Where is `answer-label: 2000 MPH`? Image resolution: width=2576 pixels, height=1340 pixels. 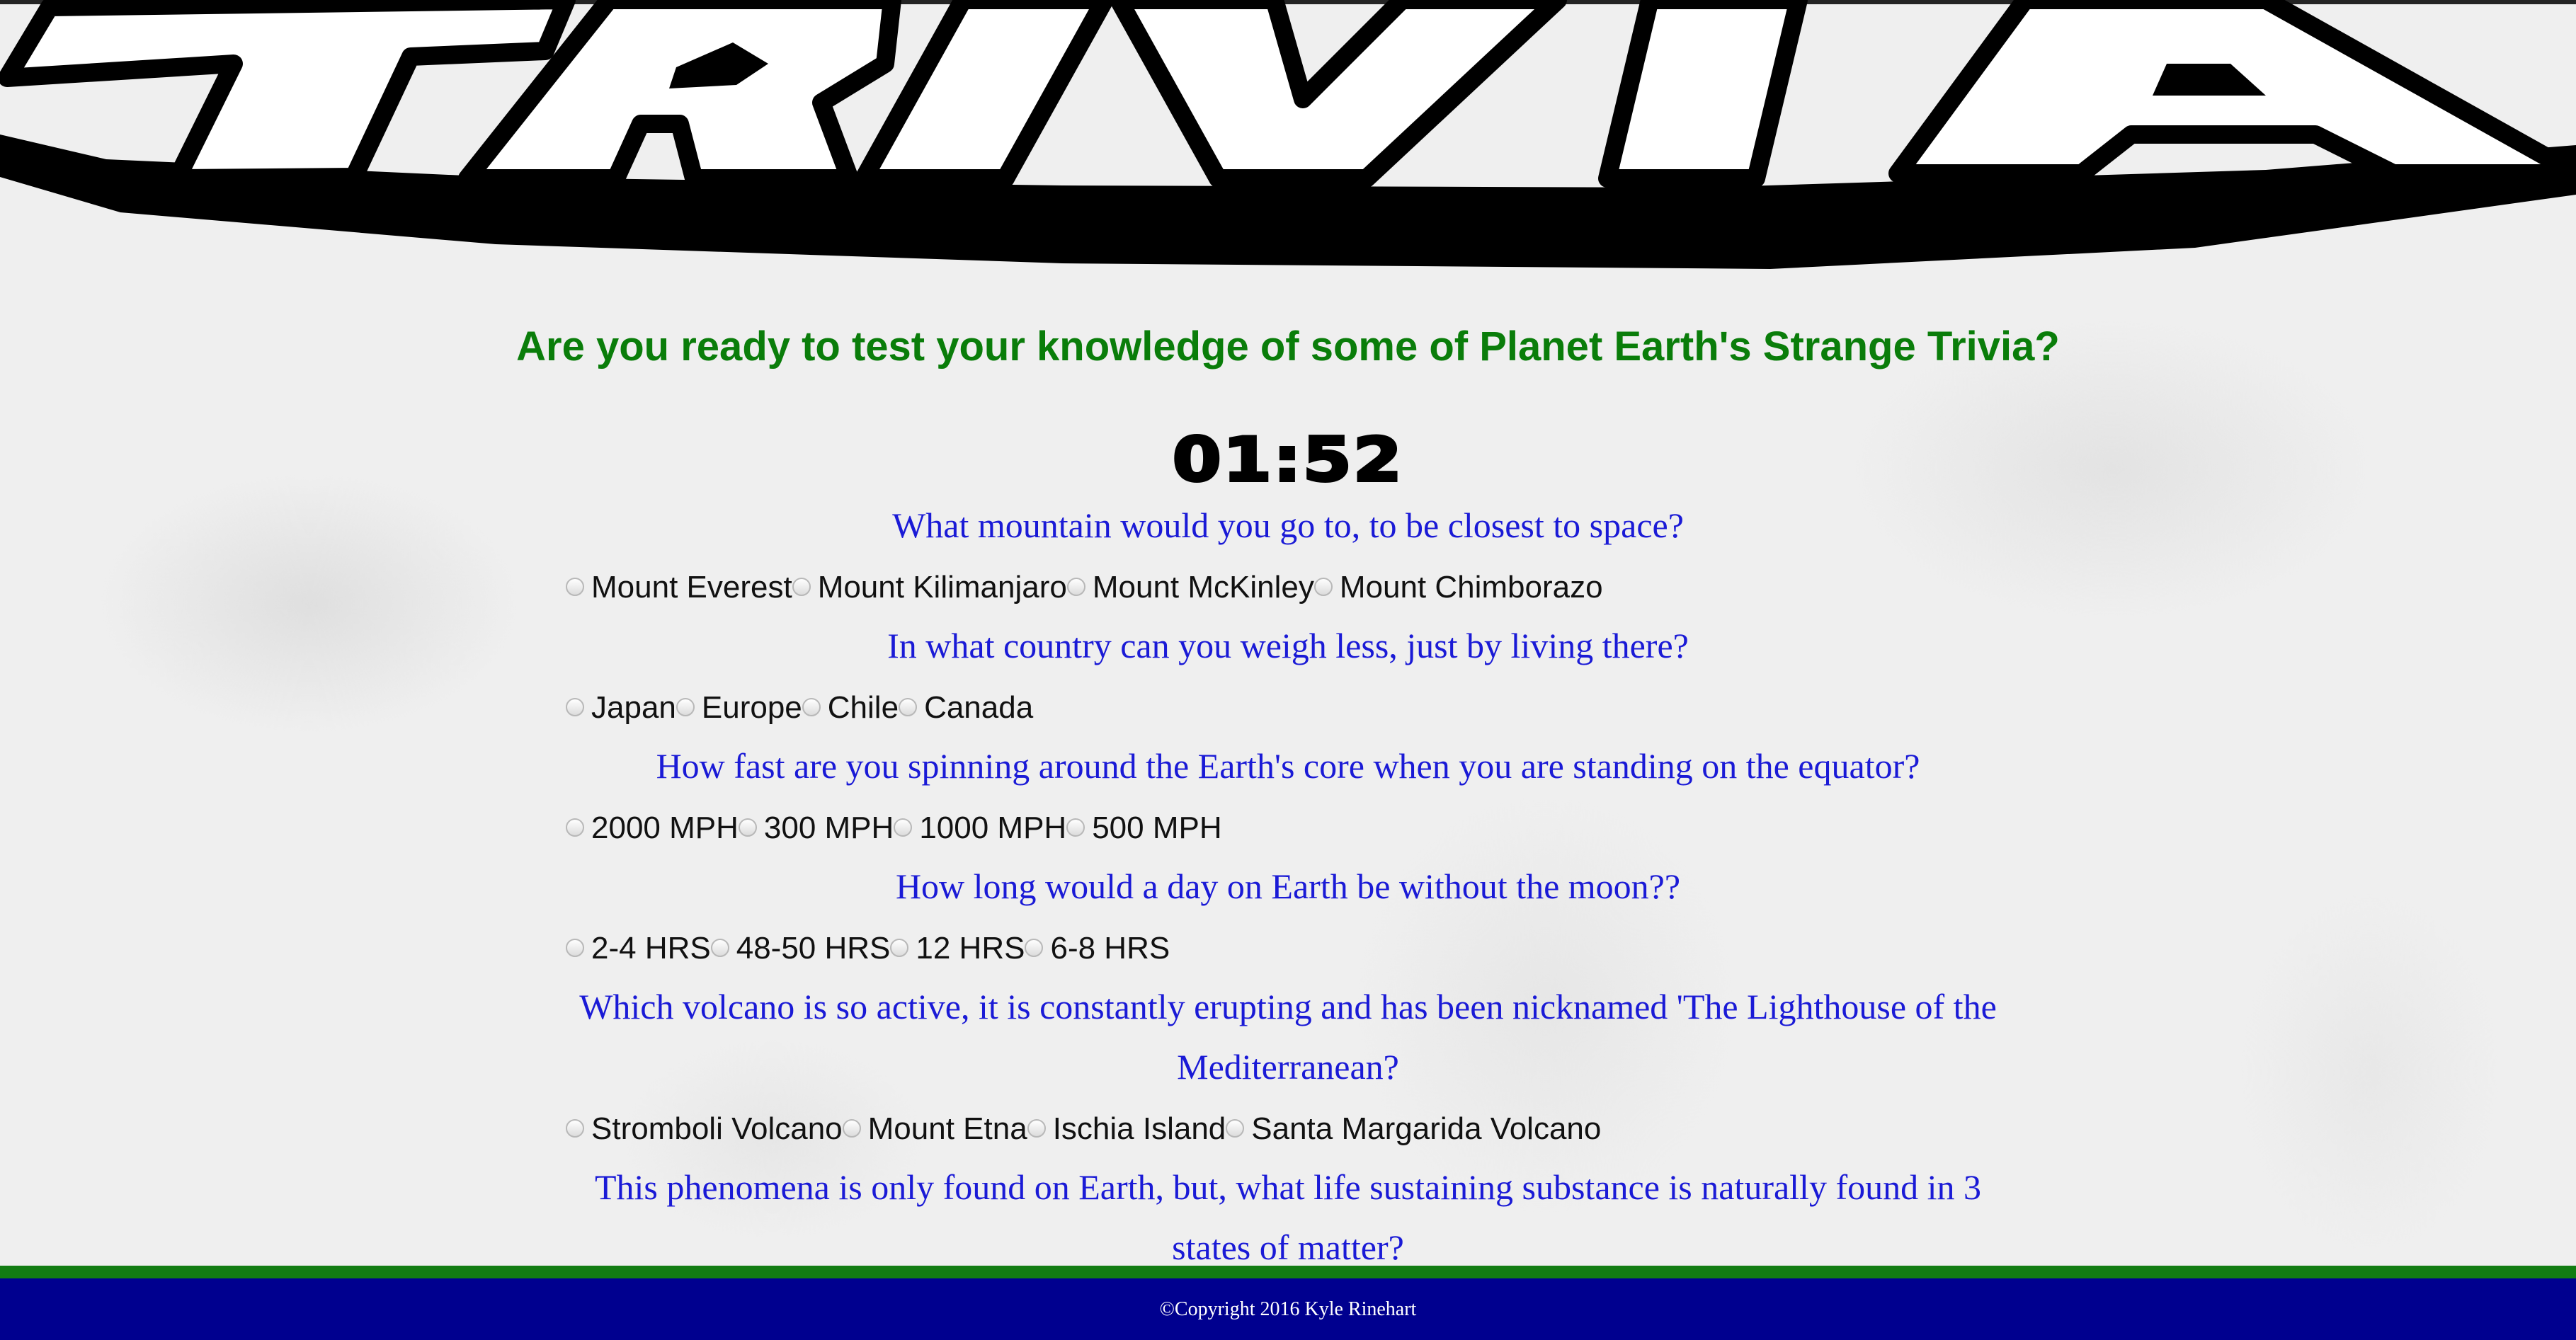
answer-label: 2000 MPH is located at coordinates (665, 827).